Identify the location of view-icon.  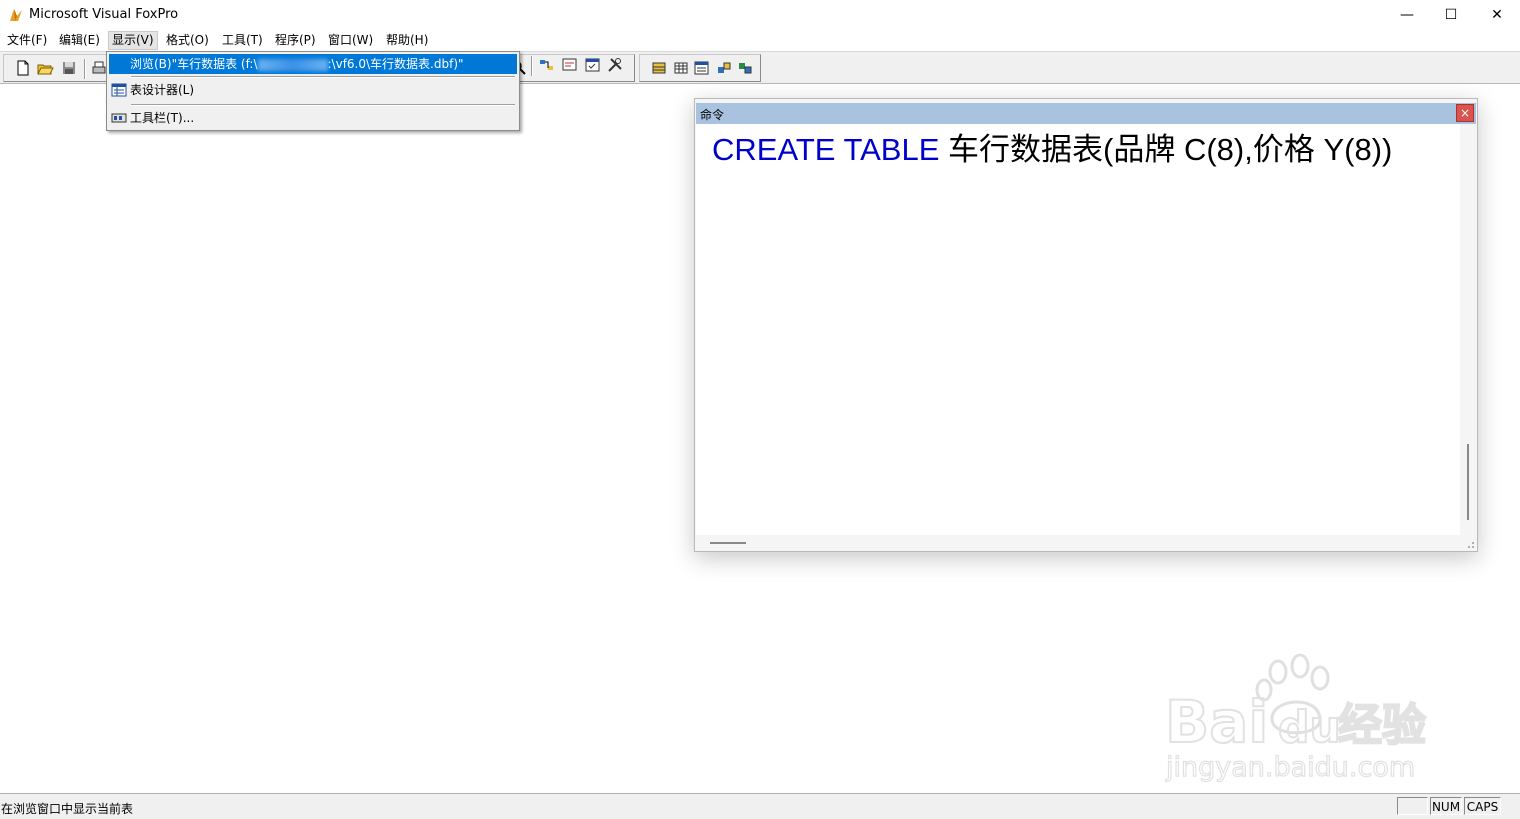
(745, 68).